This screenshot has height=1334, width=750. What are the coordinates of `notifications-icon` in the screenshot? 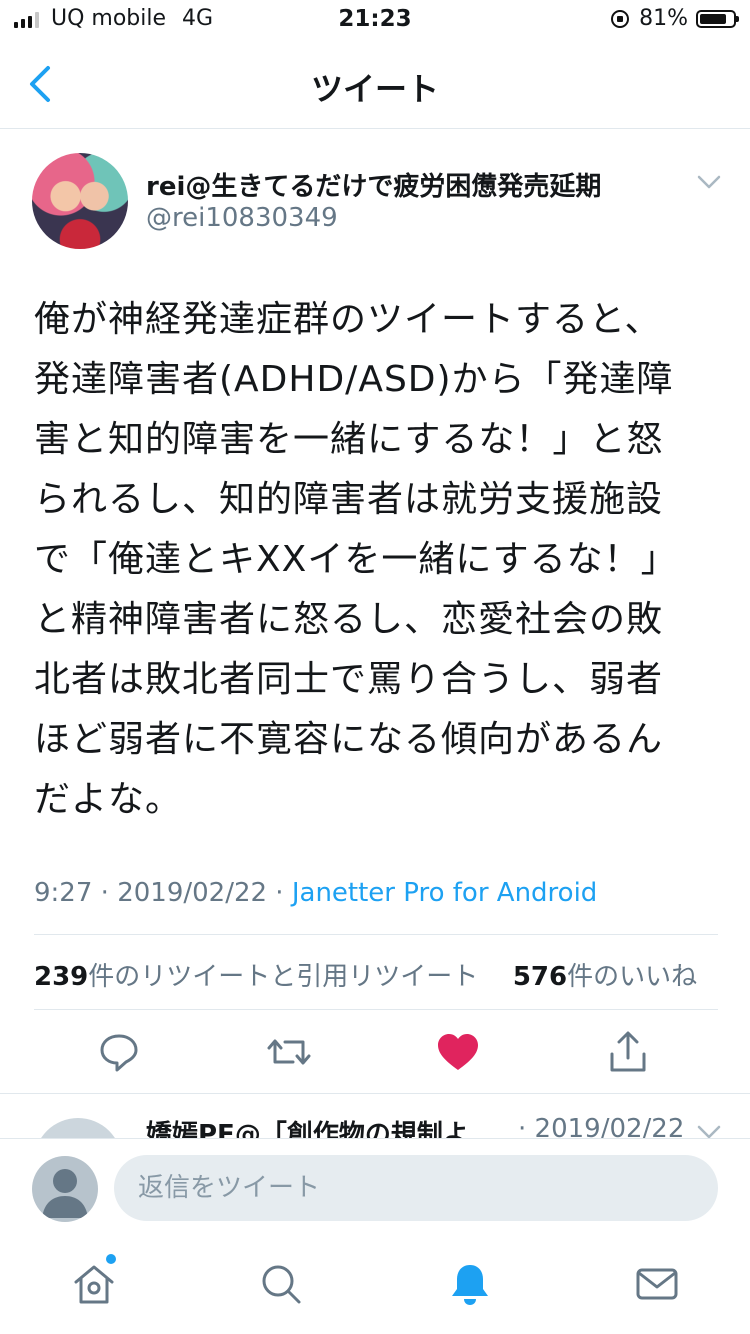 It's located at (470, 1285).